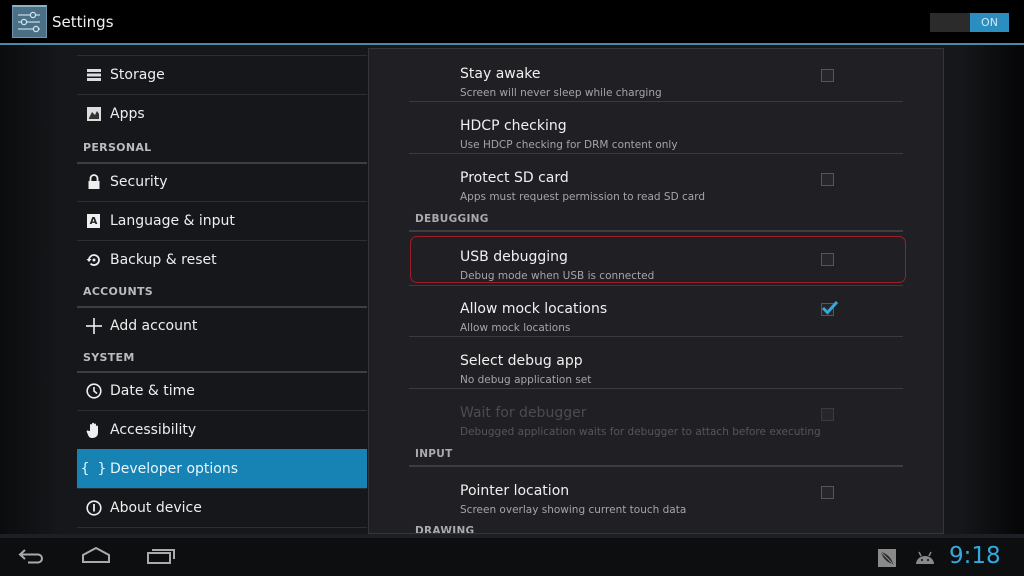 This screenshot has height=576, width=1024. I want to click on nav-item-add-account: Add account, so click(222, 325).